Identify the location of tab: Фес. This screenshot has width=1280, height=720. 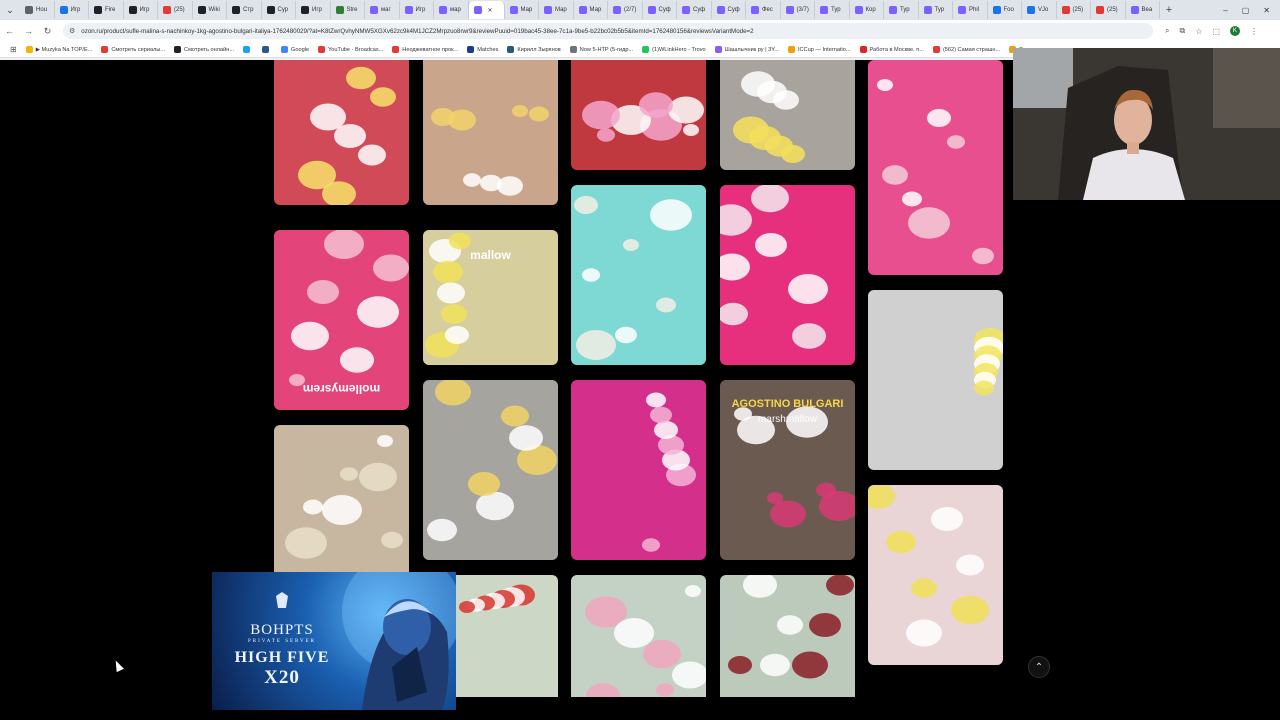
(763, 10).